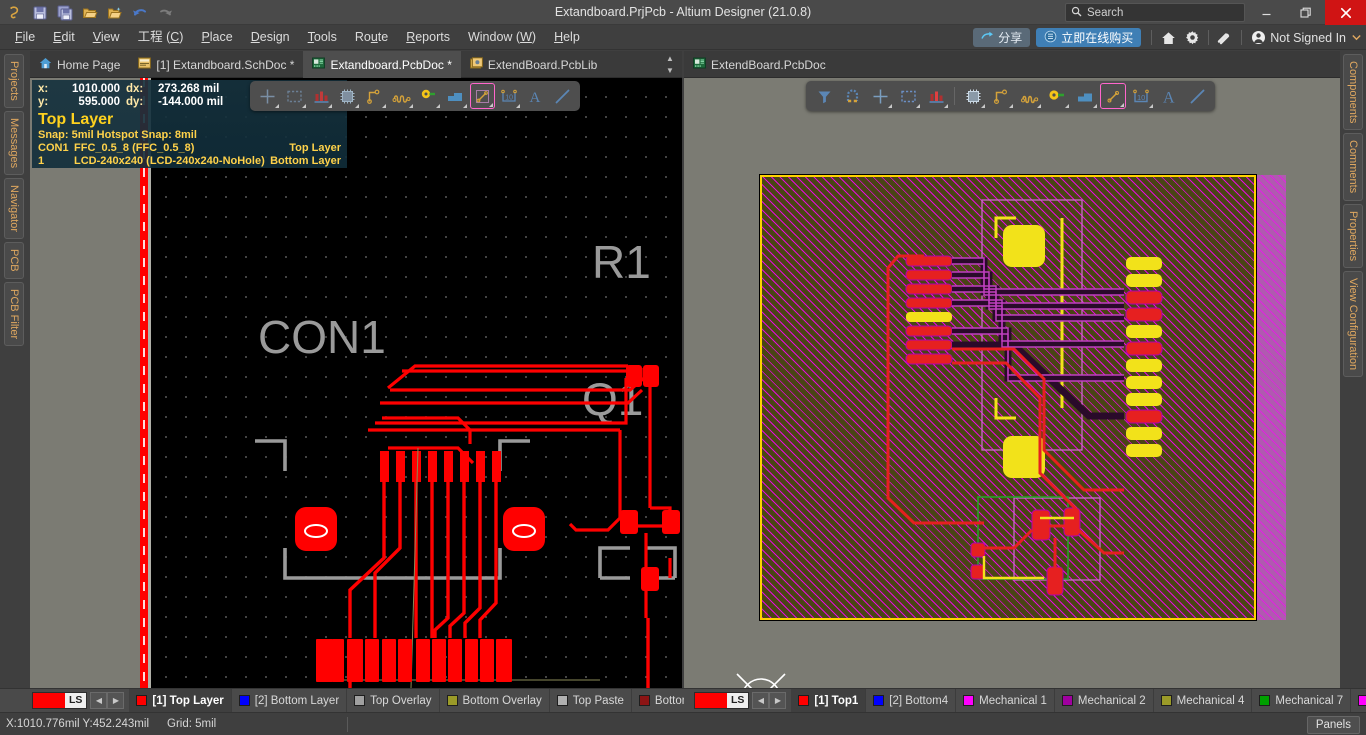 This screenshot has height=735, width=1366. What do you see at coordinates (216, 37) in the screenshot?
I see `menu-place: Place` at bounding box center [216, 37].